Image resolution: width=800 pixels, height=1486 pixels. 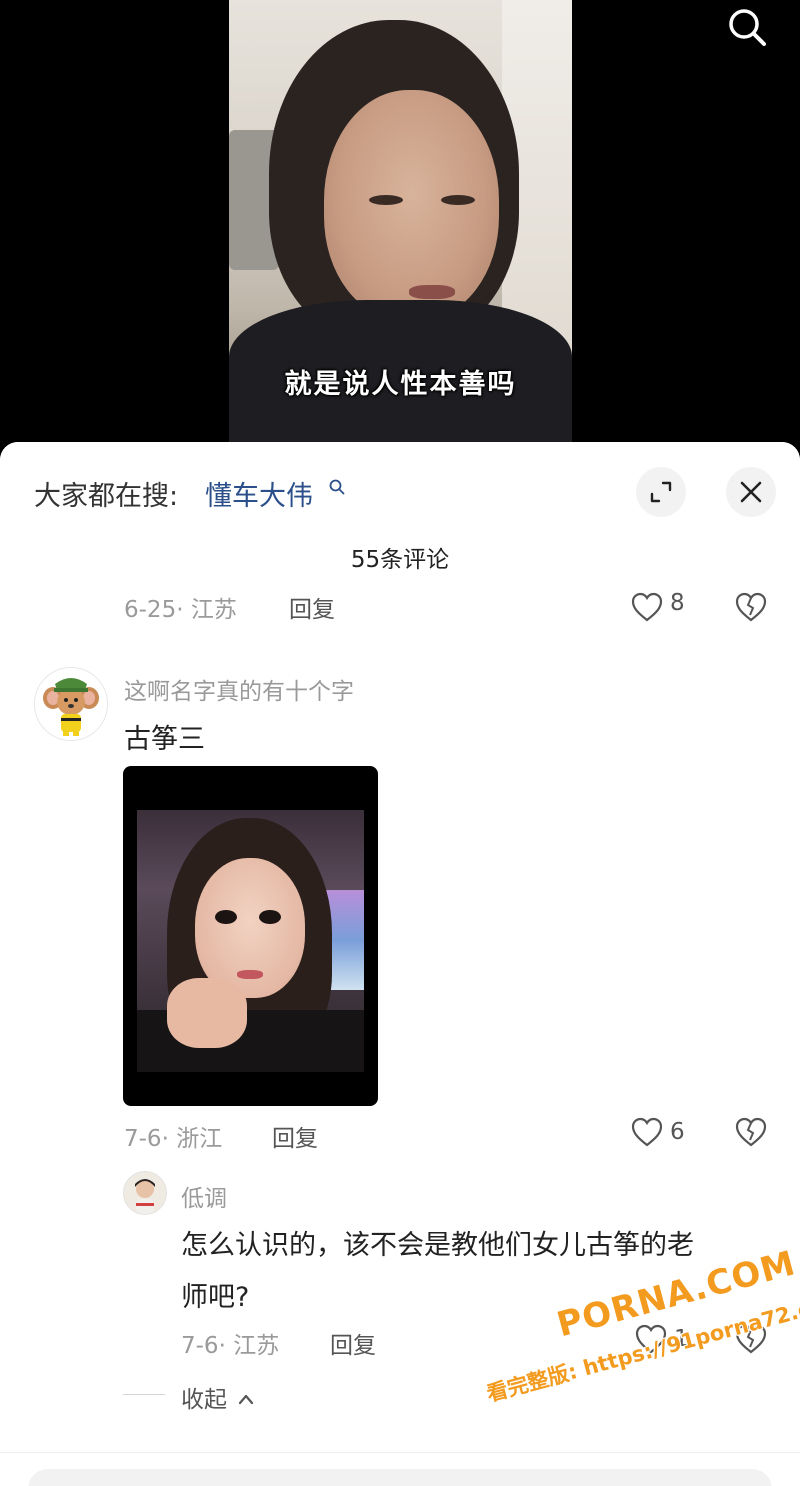 I want to click on search-button, so click(x=748, y=28).